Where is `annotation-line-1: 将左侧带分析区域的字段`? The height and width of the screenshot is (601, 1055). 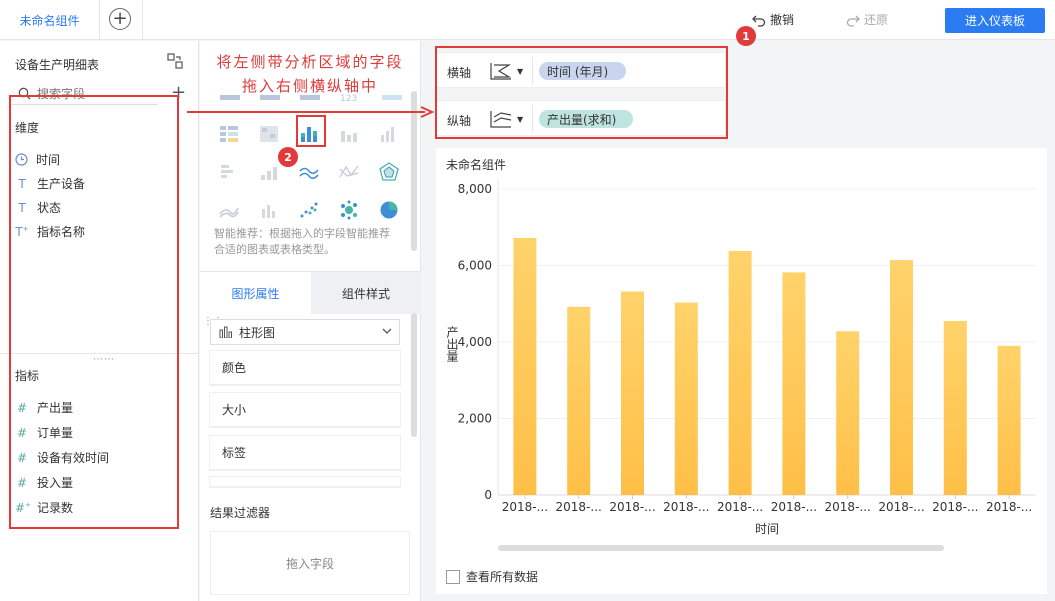 annotation-line-1: 将左侧带分析区域的字段 is located at coordinates (310, 62).